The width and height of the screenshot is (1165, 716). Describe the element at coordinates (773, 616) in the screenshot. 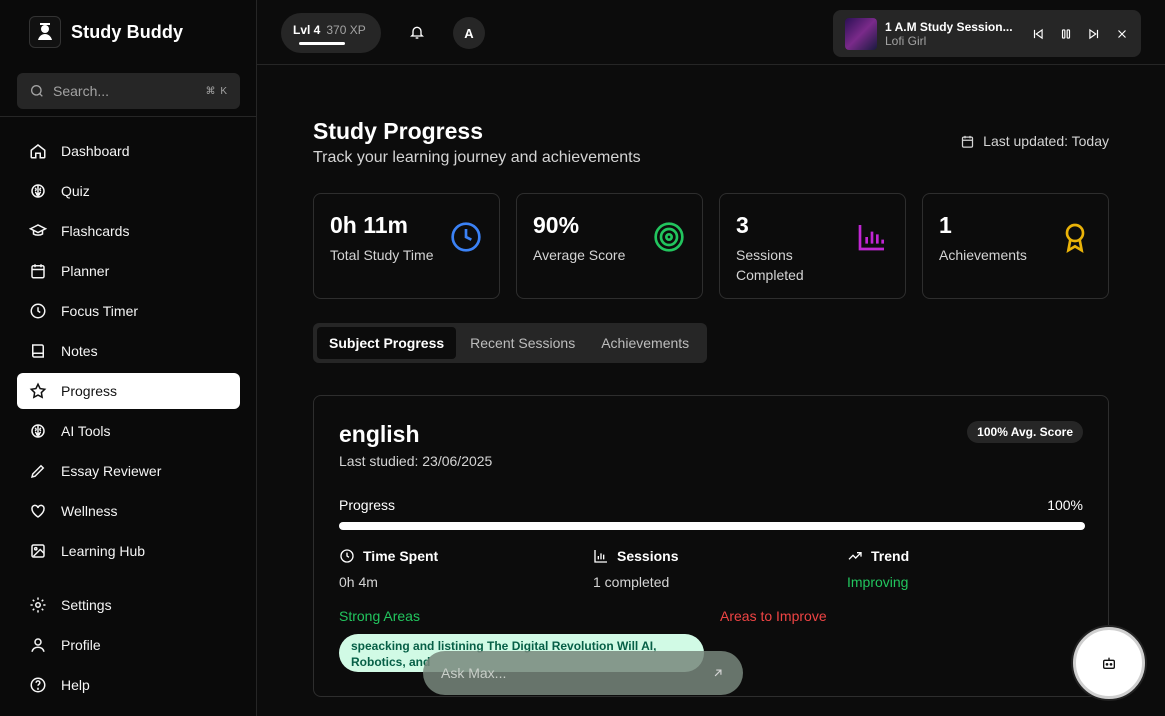

I see `areas-to-improve-label: Areas to Improve` at that location.